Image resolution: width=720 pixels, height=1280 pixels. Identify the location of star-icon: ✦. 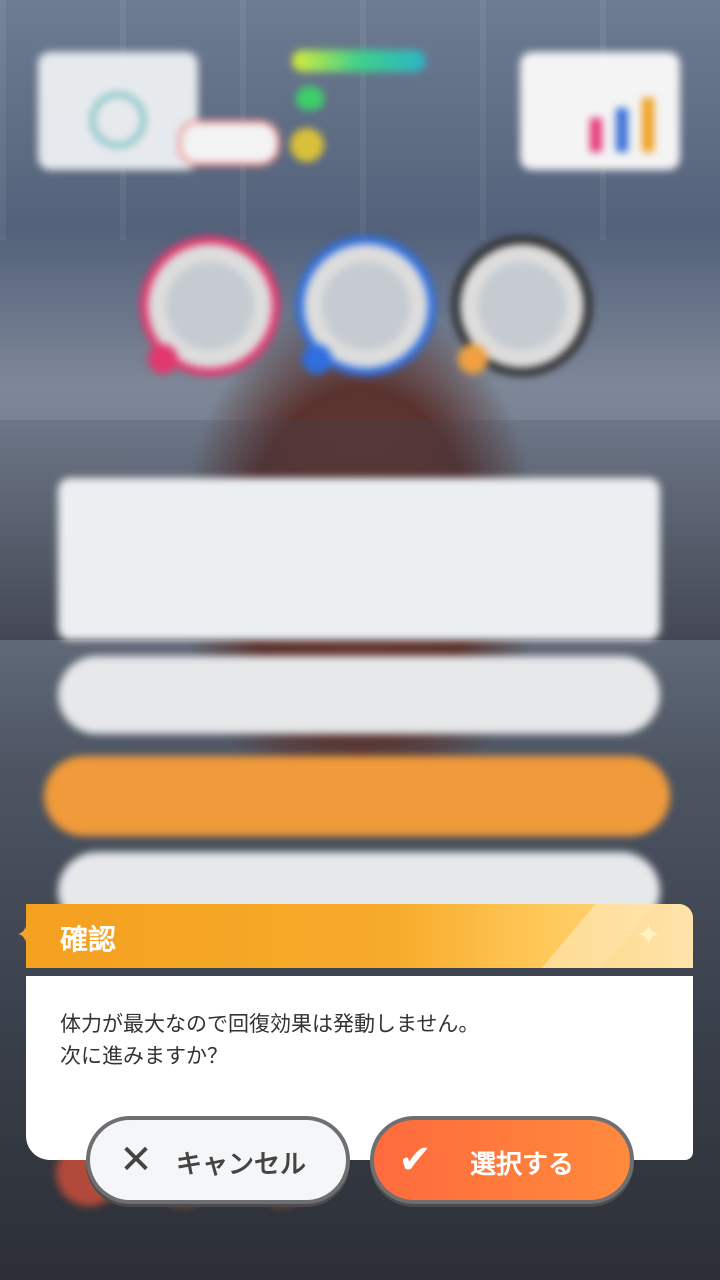
(25, 935).